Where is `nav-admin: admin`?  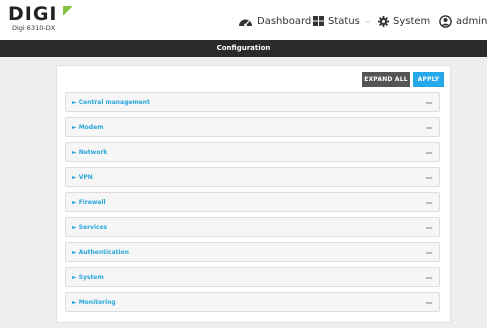
nav-admin: admin is located at coordinates (463, 21).